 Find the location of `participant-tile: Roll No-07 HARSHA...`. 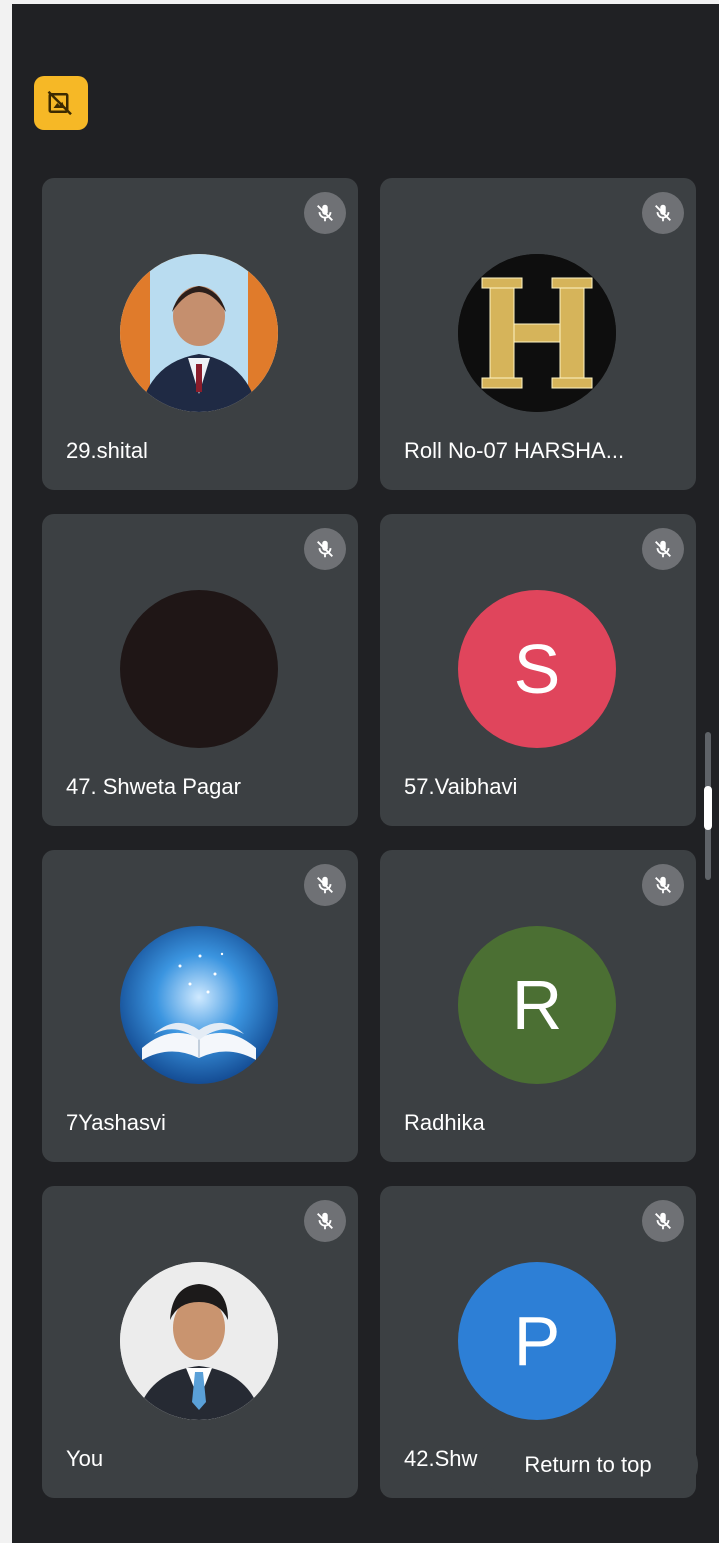

participant-tile: Roll No-07 HARSHA... is located at coordinates (538, 334).